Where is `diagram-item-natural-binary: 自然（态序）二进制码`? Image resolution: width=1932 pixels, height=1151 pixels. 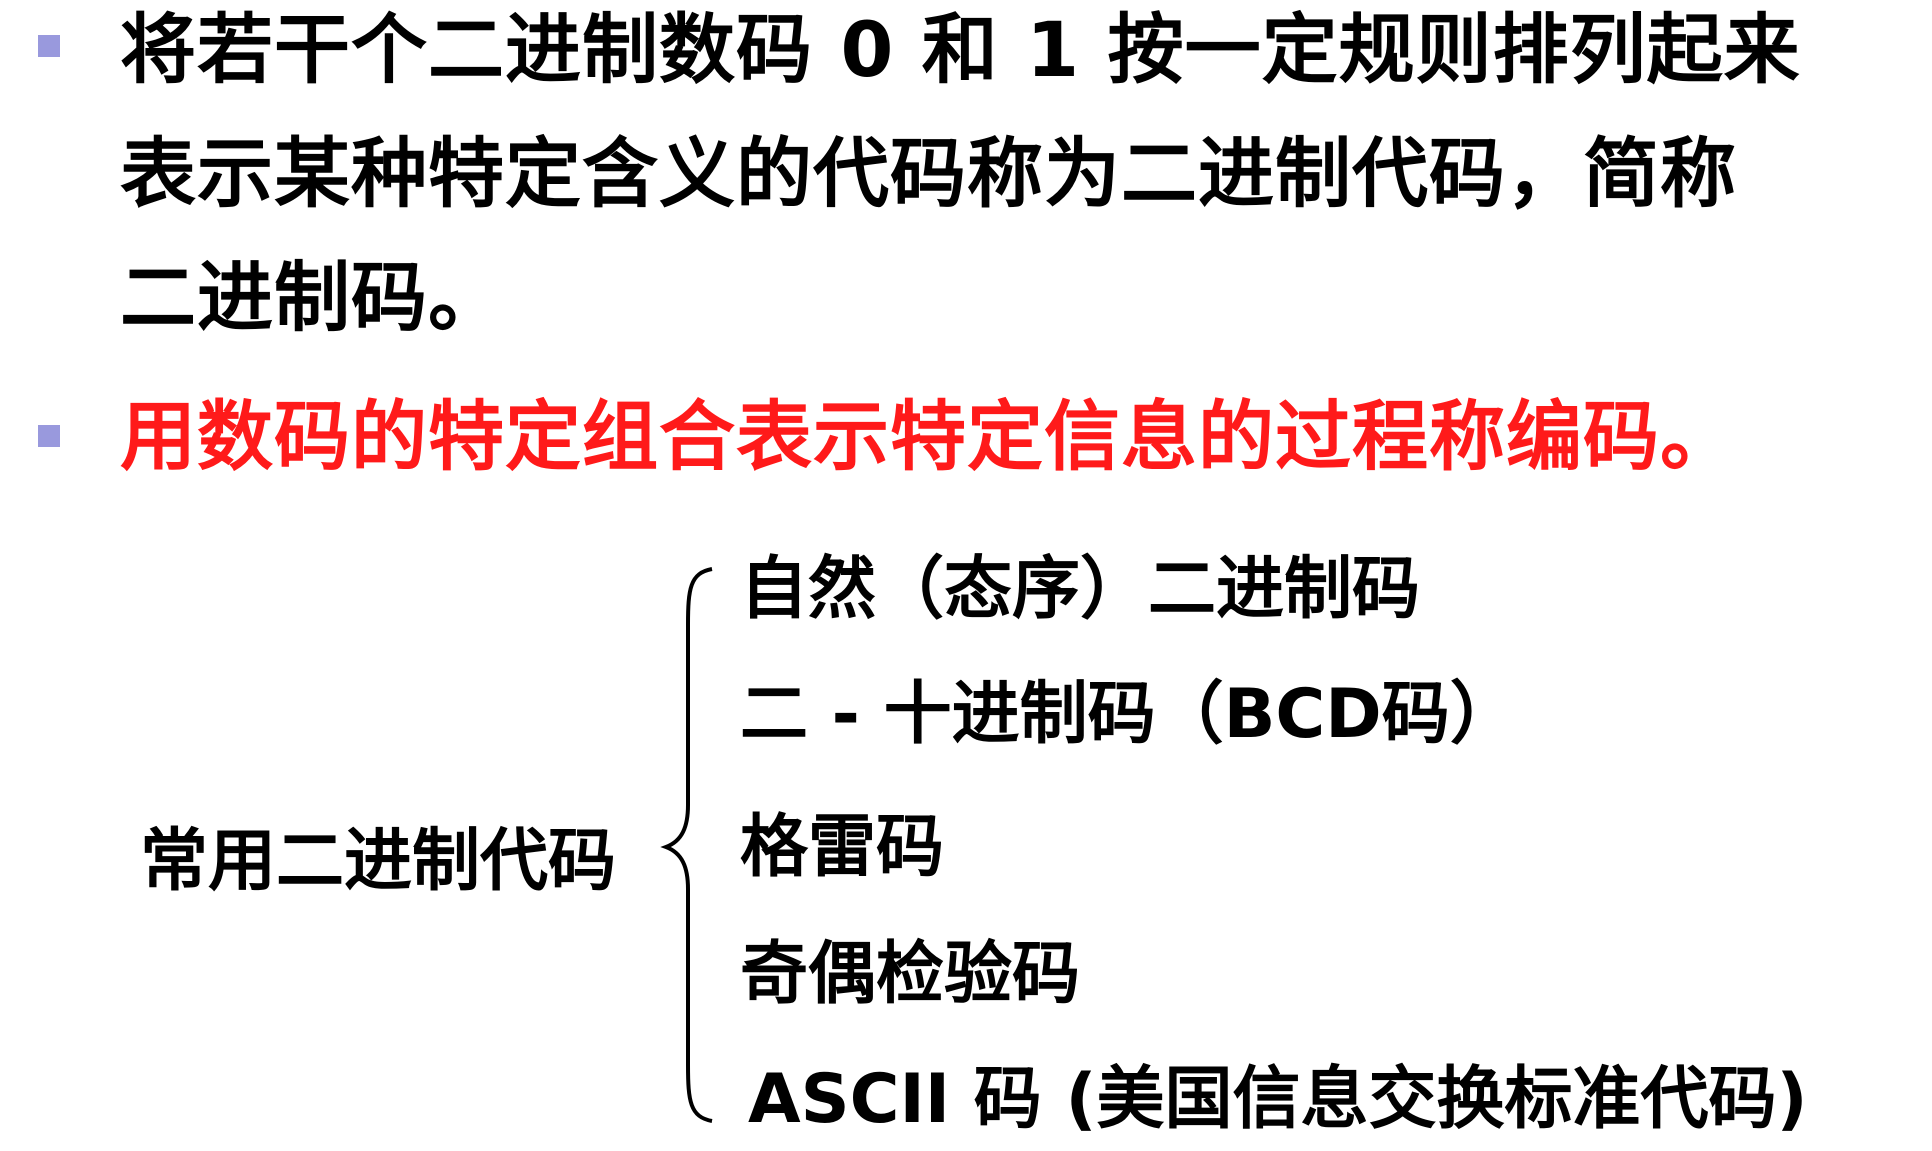
diagram-item-natural-binary: 自然（态序）二进制码 is located at coordinates (1080, 589).